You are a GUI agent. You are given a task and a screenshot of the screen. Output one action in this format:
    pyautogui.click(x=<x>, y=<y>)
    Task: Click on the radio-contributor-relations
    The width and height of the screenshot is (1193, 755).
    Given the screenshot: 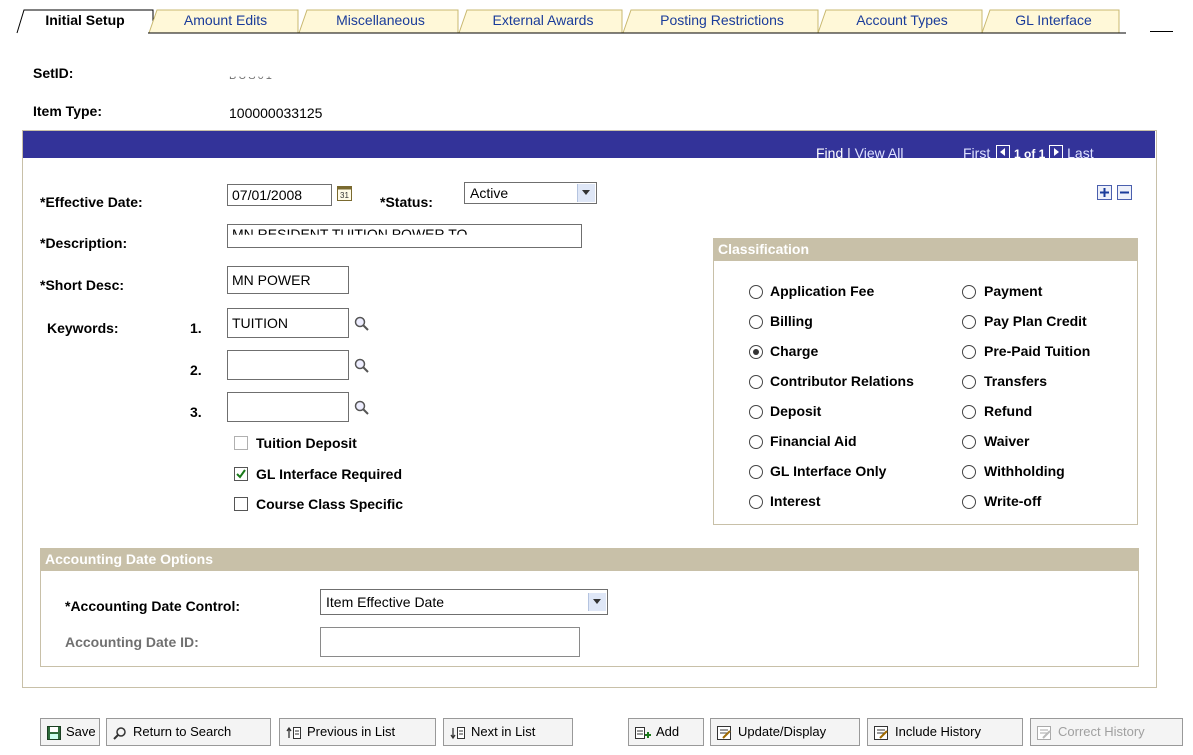 What is the action you would take?
    pyautogui.click(x=756, y=382)
    